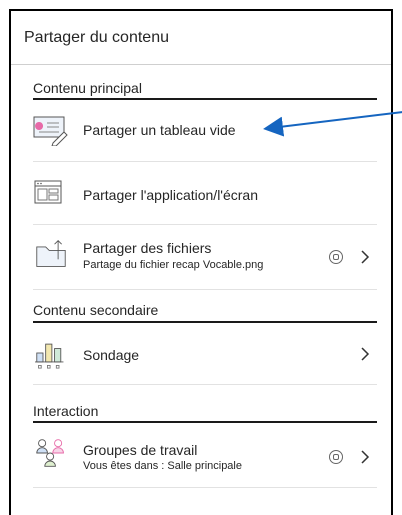  I want to click on groups-icon, so click(50, 453).